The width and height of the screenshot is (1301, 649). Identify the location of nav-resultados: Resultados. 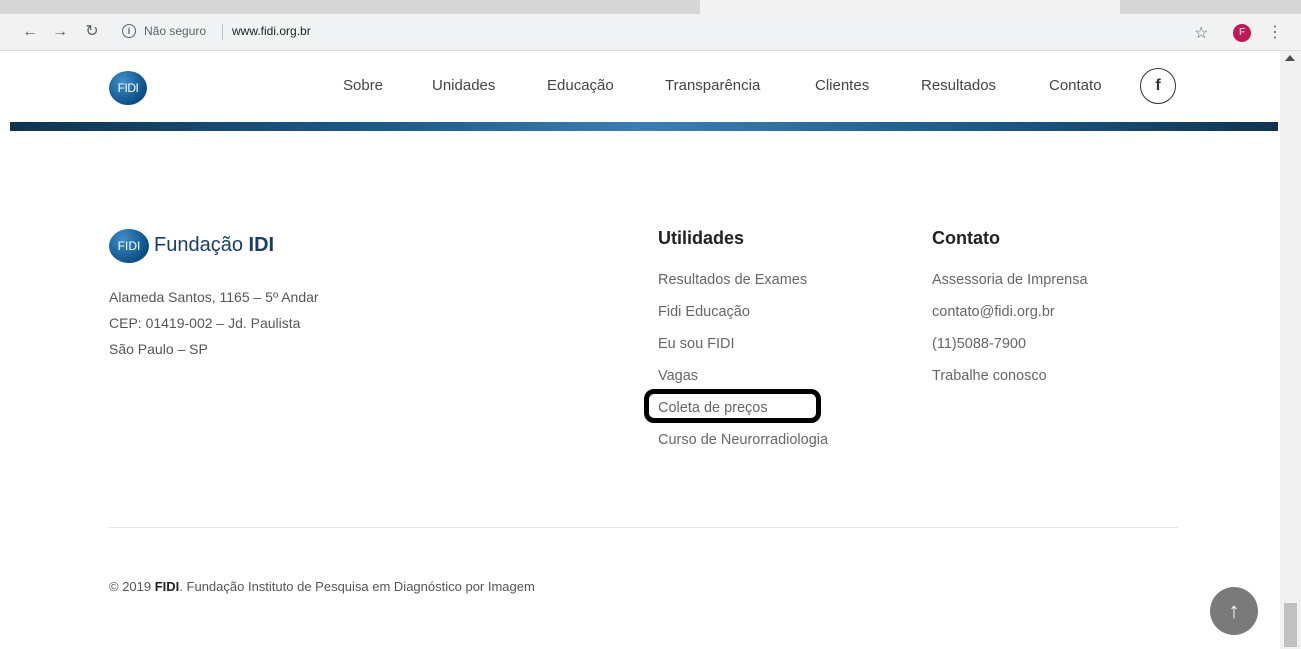
(958, 85).